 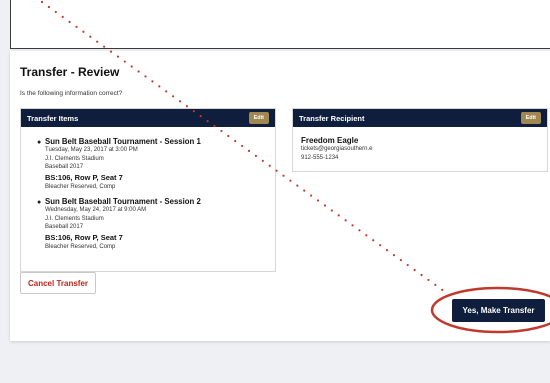 What do you see at coordinates (280, 24) in the screenshot?
I see `top-bar` at bounding box center [280, 24].